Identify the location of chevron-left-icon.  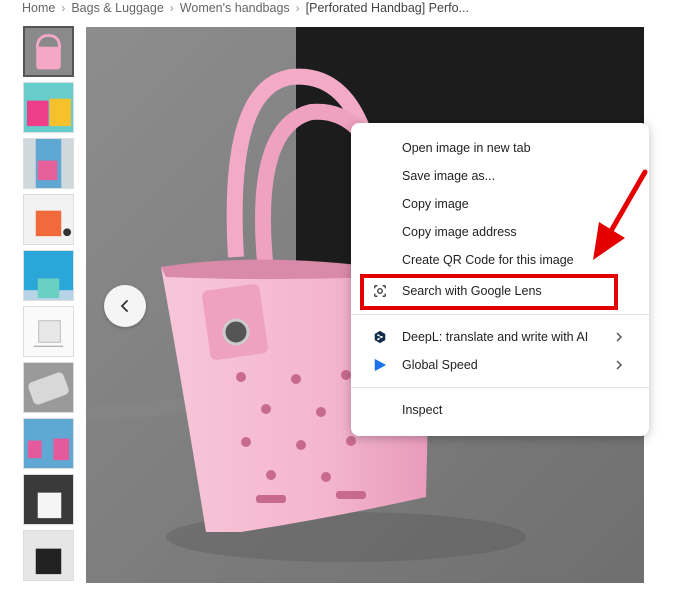
(124, 306).